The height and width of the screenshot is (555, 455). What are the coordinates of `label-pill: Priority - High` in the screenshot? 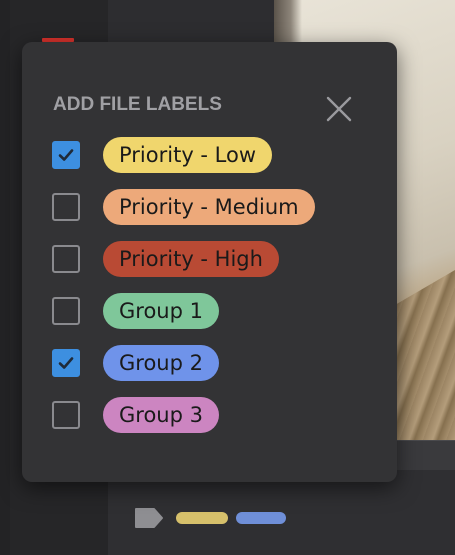 It's located at (191, 259).